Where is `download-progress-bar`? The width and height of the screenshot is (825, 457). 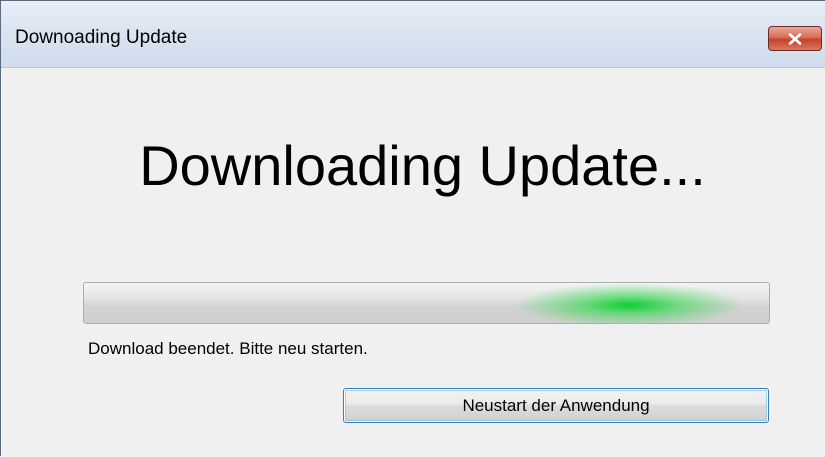 download-progress-bar is located at coordinates (426, 303).